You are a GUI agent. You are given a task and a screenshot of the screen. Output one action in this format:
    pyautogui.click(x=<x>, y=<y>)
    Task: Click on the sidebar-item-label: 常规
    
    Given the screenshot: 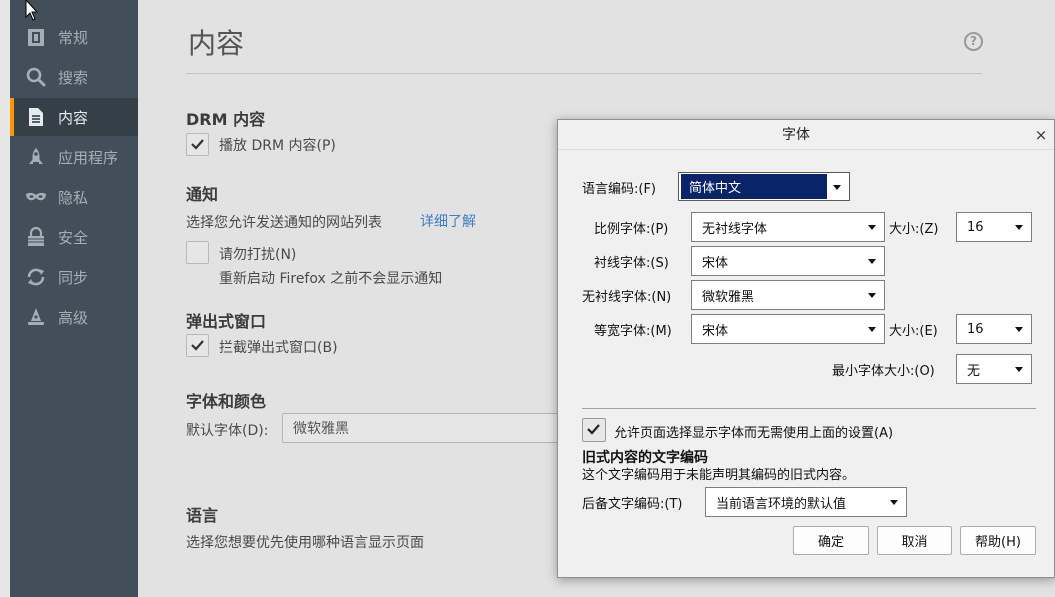 What is the action you would take?
    pyautogui.click(x=73, y=37)
    